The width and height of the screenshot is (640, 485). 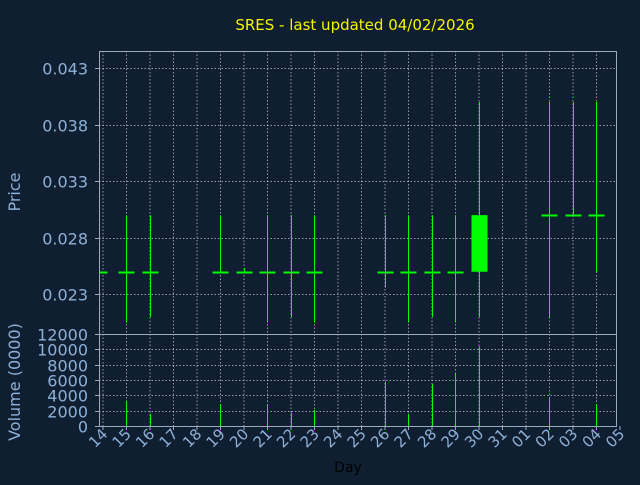 I want to click on day-tick-label: 16, so click(x=145, y=438).